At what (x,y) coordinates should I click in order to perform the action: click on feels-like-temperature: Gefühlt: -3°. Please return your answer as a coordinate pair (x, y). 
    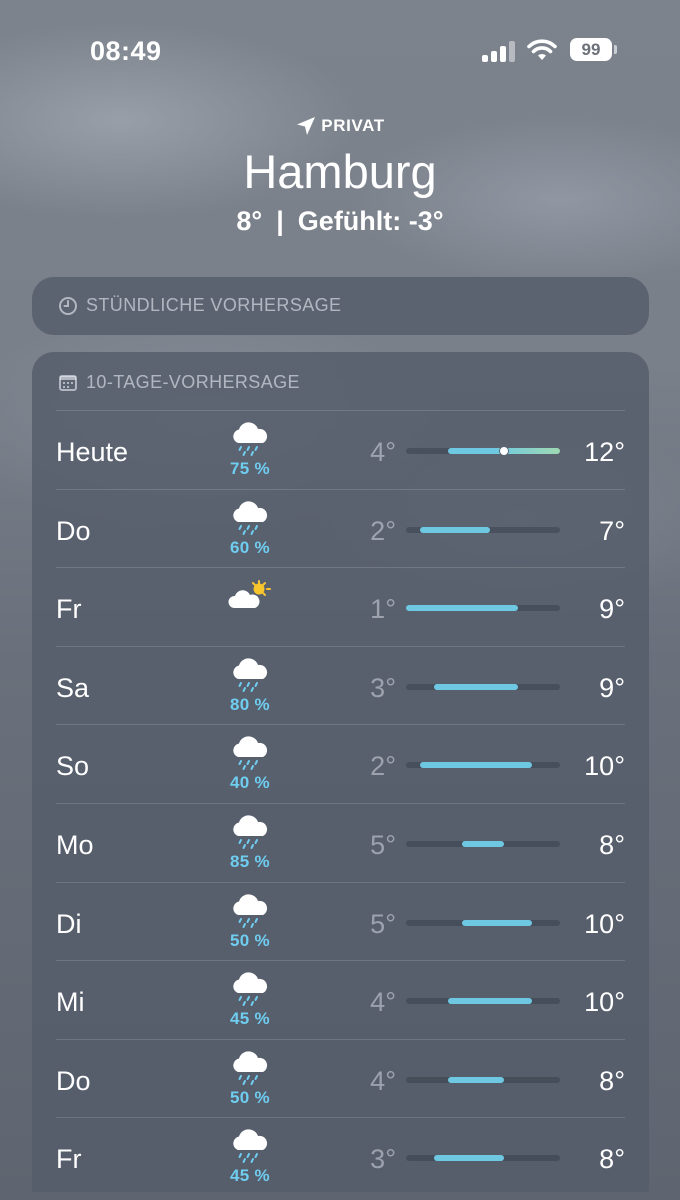
    Looking at the image, I should click on (370, 221).